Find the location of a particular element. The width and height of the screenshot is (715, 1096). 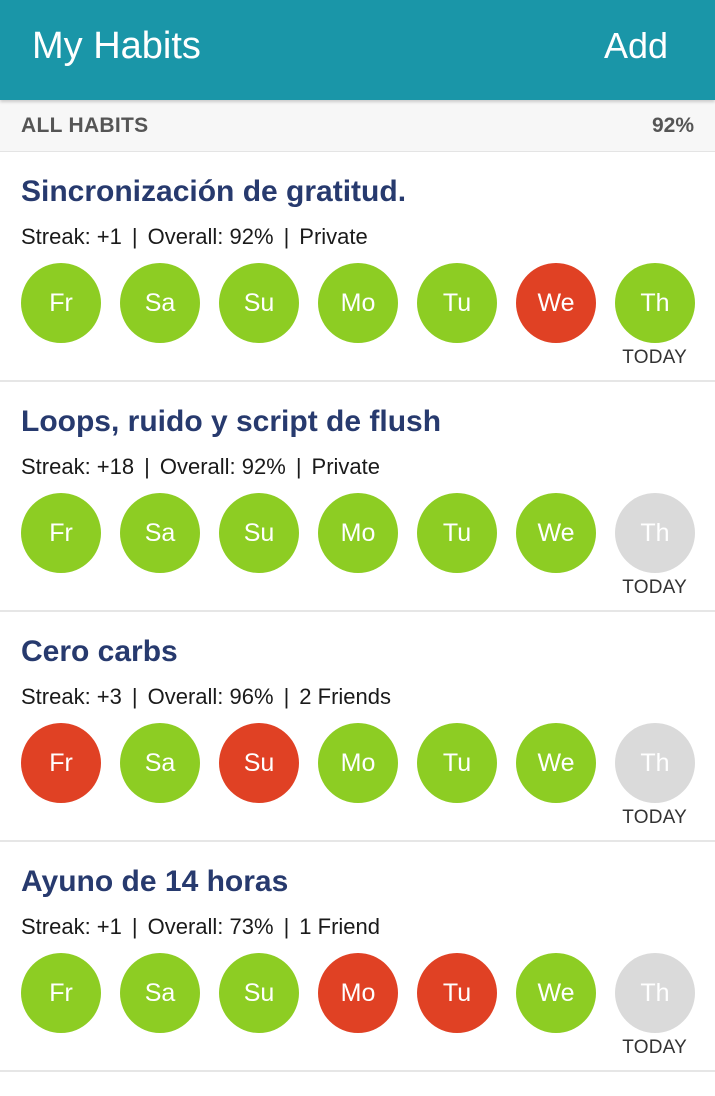

habit-title: Cero carbs is located at coordinates (99, 652).